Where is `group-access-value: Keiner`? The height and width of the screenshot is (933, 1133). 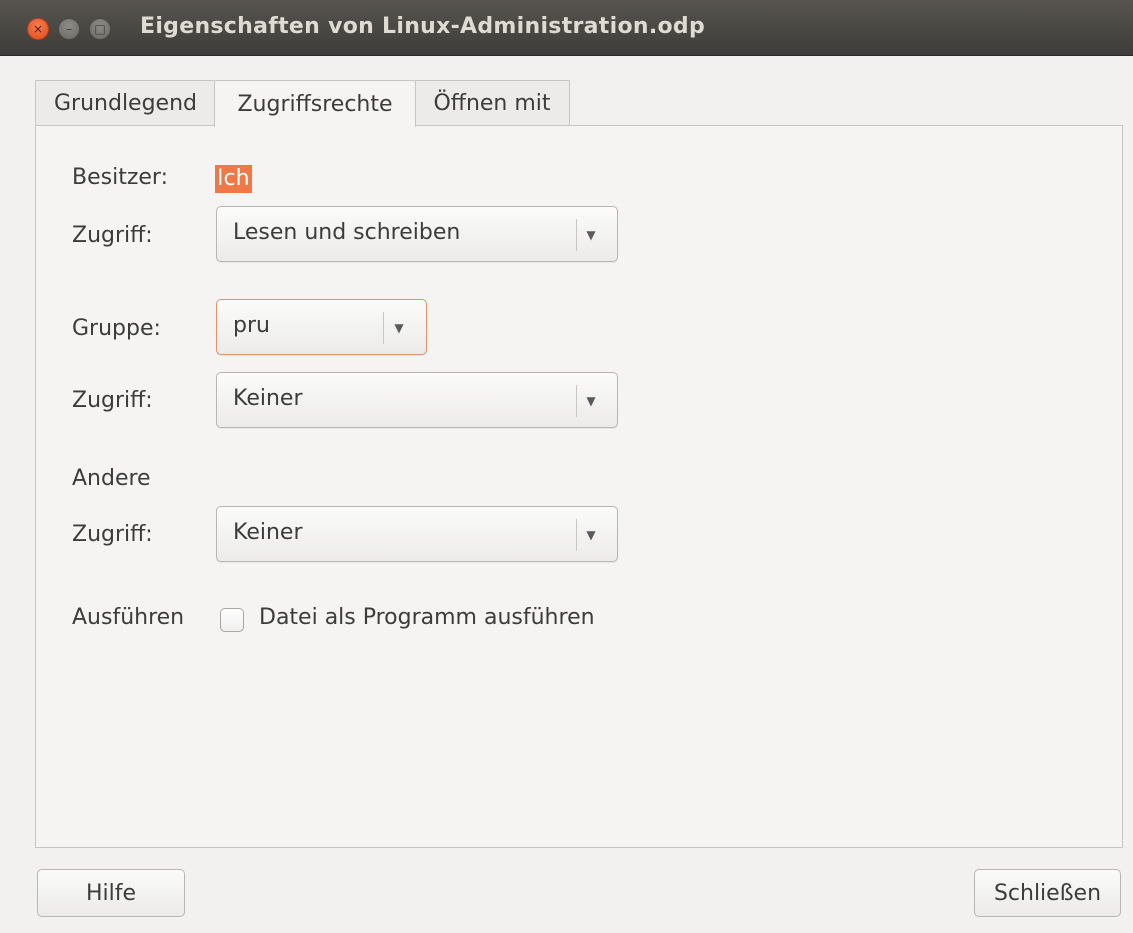 group-access-value: Keiner is located at coordinates (268, 398).